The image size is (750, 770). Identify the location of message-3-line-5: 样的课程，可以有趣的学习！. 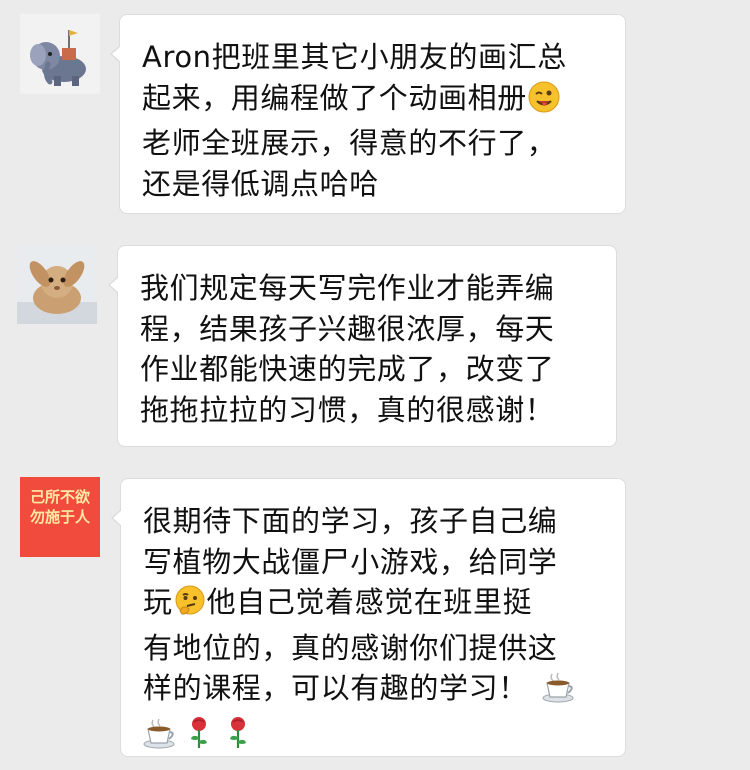
(373, 691).